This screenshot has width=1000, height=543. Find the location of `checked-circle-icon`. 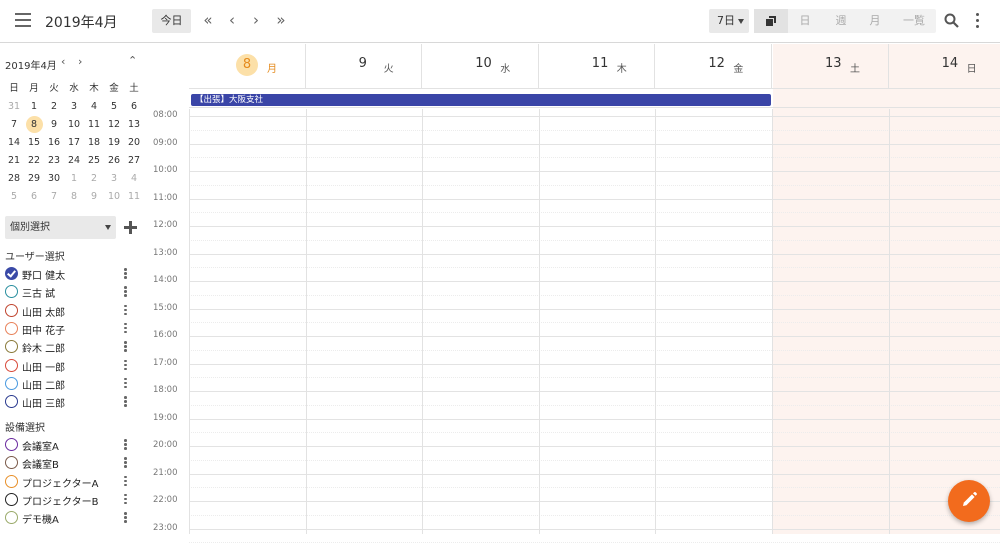

checked-circle-icon is located at coordinates (11, 273).